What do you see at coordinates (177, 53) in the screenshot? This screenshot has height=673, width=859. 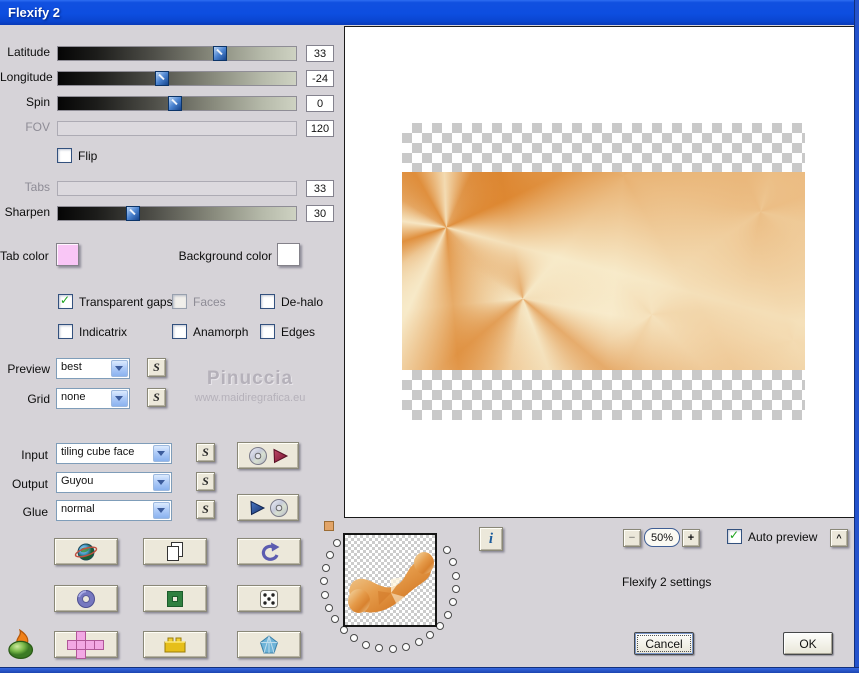 I see `latitude-slider` at bounding box center [177, 53].